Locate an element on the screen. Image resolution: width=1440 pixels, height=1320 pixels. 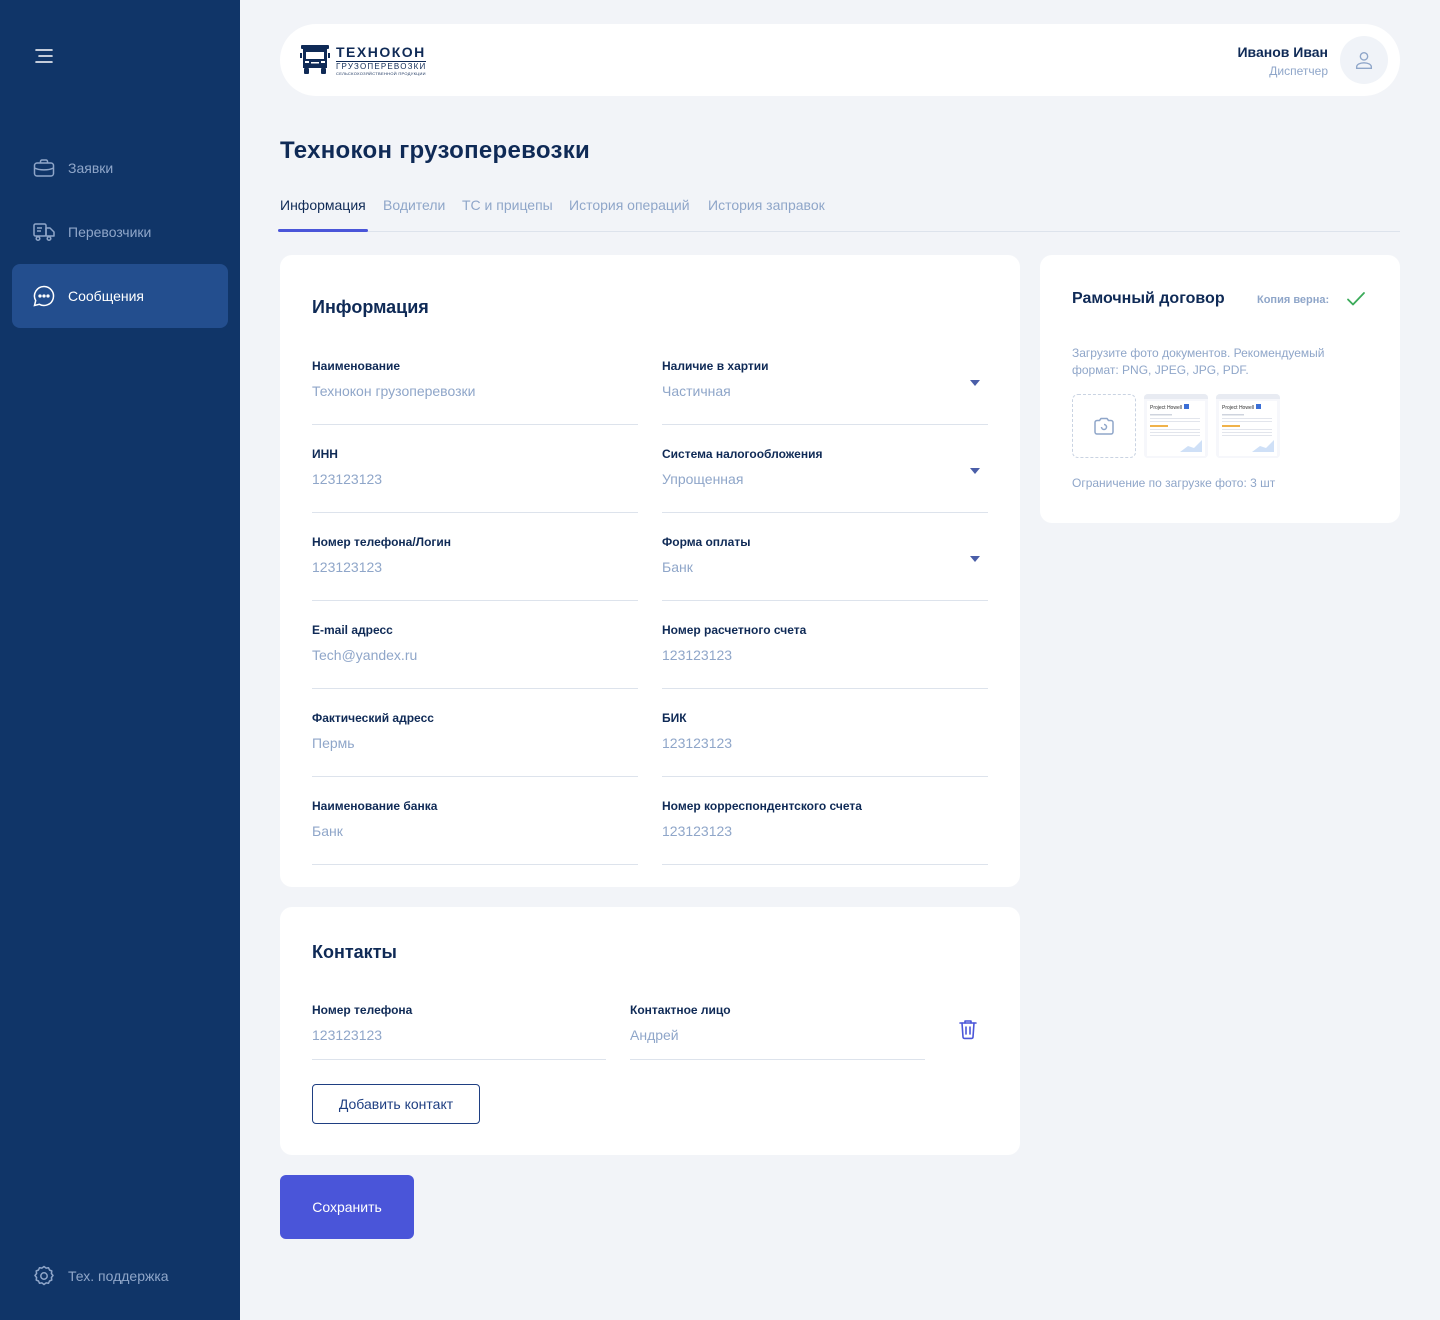
user-info: Иванов Иван Диспетчер is located at coordinates (1282, 61).